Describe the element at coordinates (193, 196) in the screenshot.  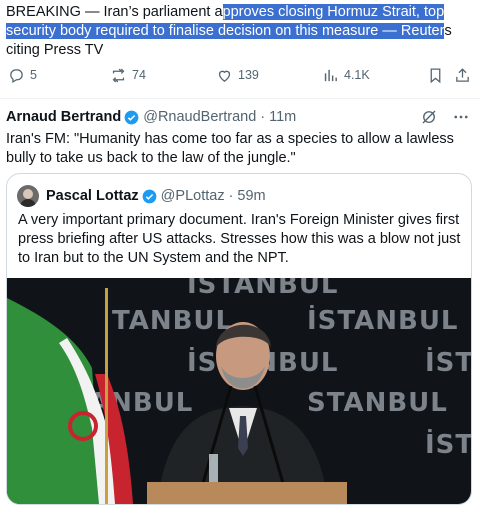
I see `quoted-author-handle: @PLottaz` at that location.